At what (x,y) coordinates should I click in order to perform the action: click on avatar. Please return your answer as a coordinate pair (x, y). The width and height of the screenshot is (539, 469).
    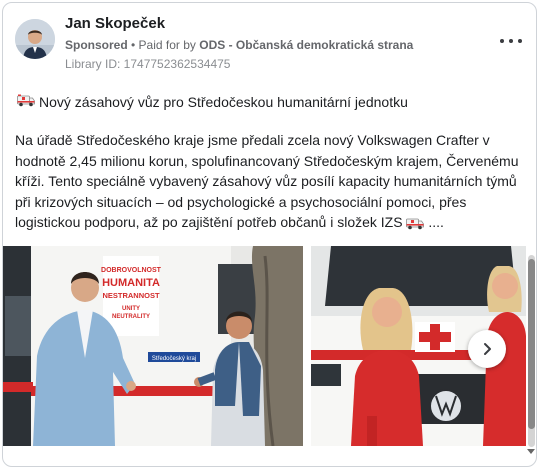
    Looking at the image, I should click on (35, 39).